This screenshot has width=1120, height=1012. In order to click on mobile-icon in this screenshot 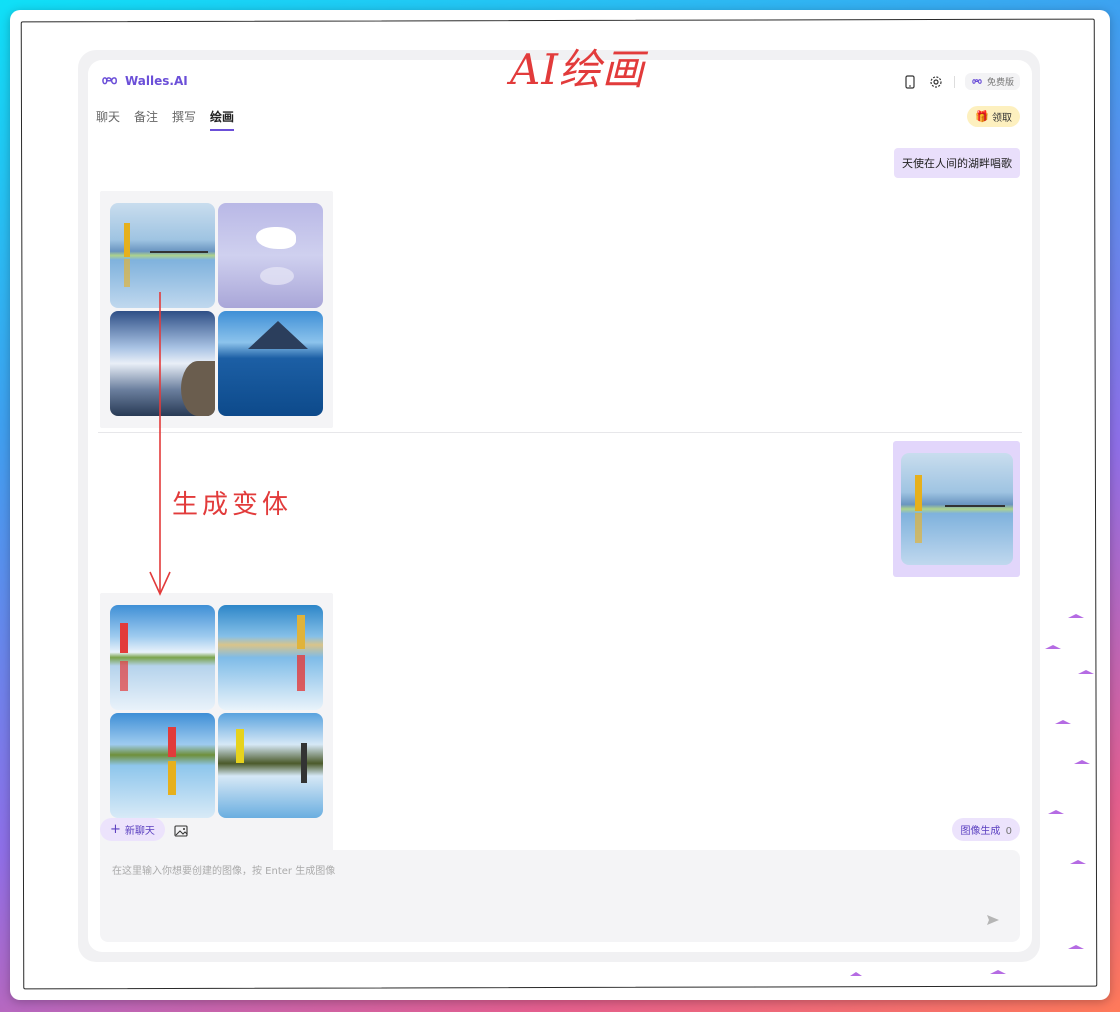, I will do `click(910, 82)`.